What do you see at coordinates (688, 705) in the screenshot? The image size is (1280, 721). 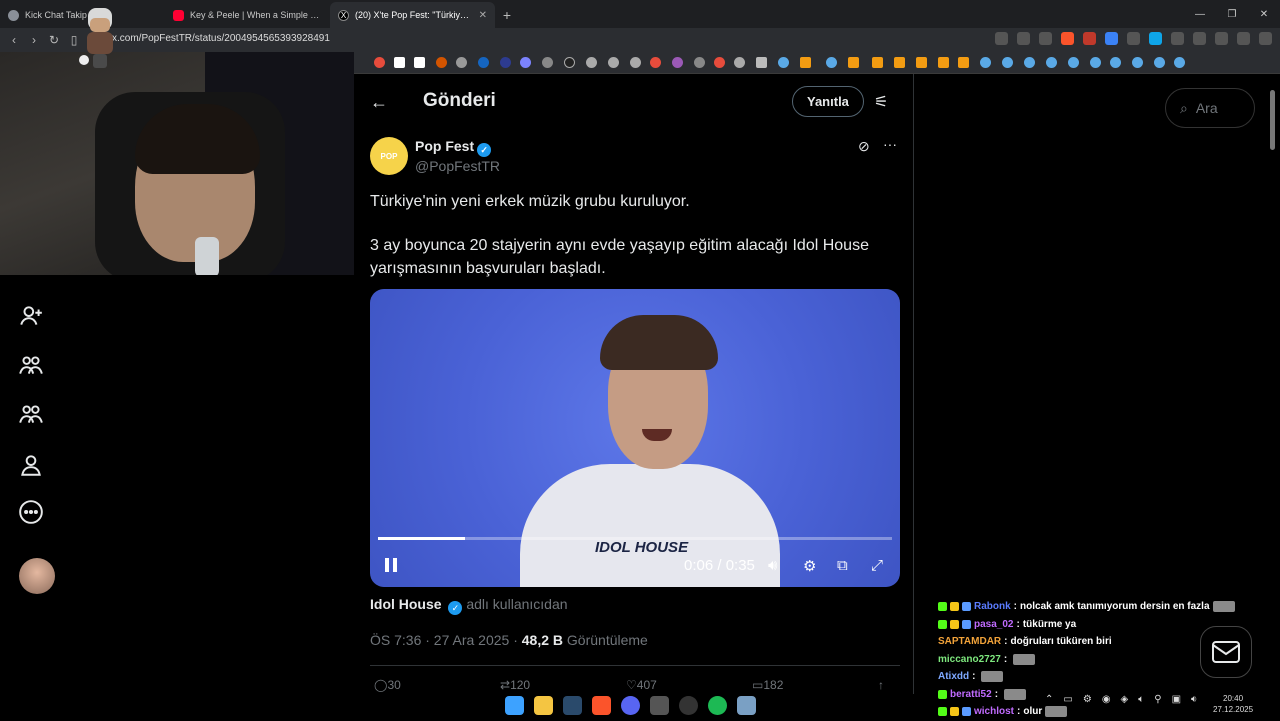 I see `obs-icon` at bounding box center [688, 705].